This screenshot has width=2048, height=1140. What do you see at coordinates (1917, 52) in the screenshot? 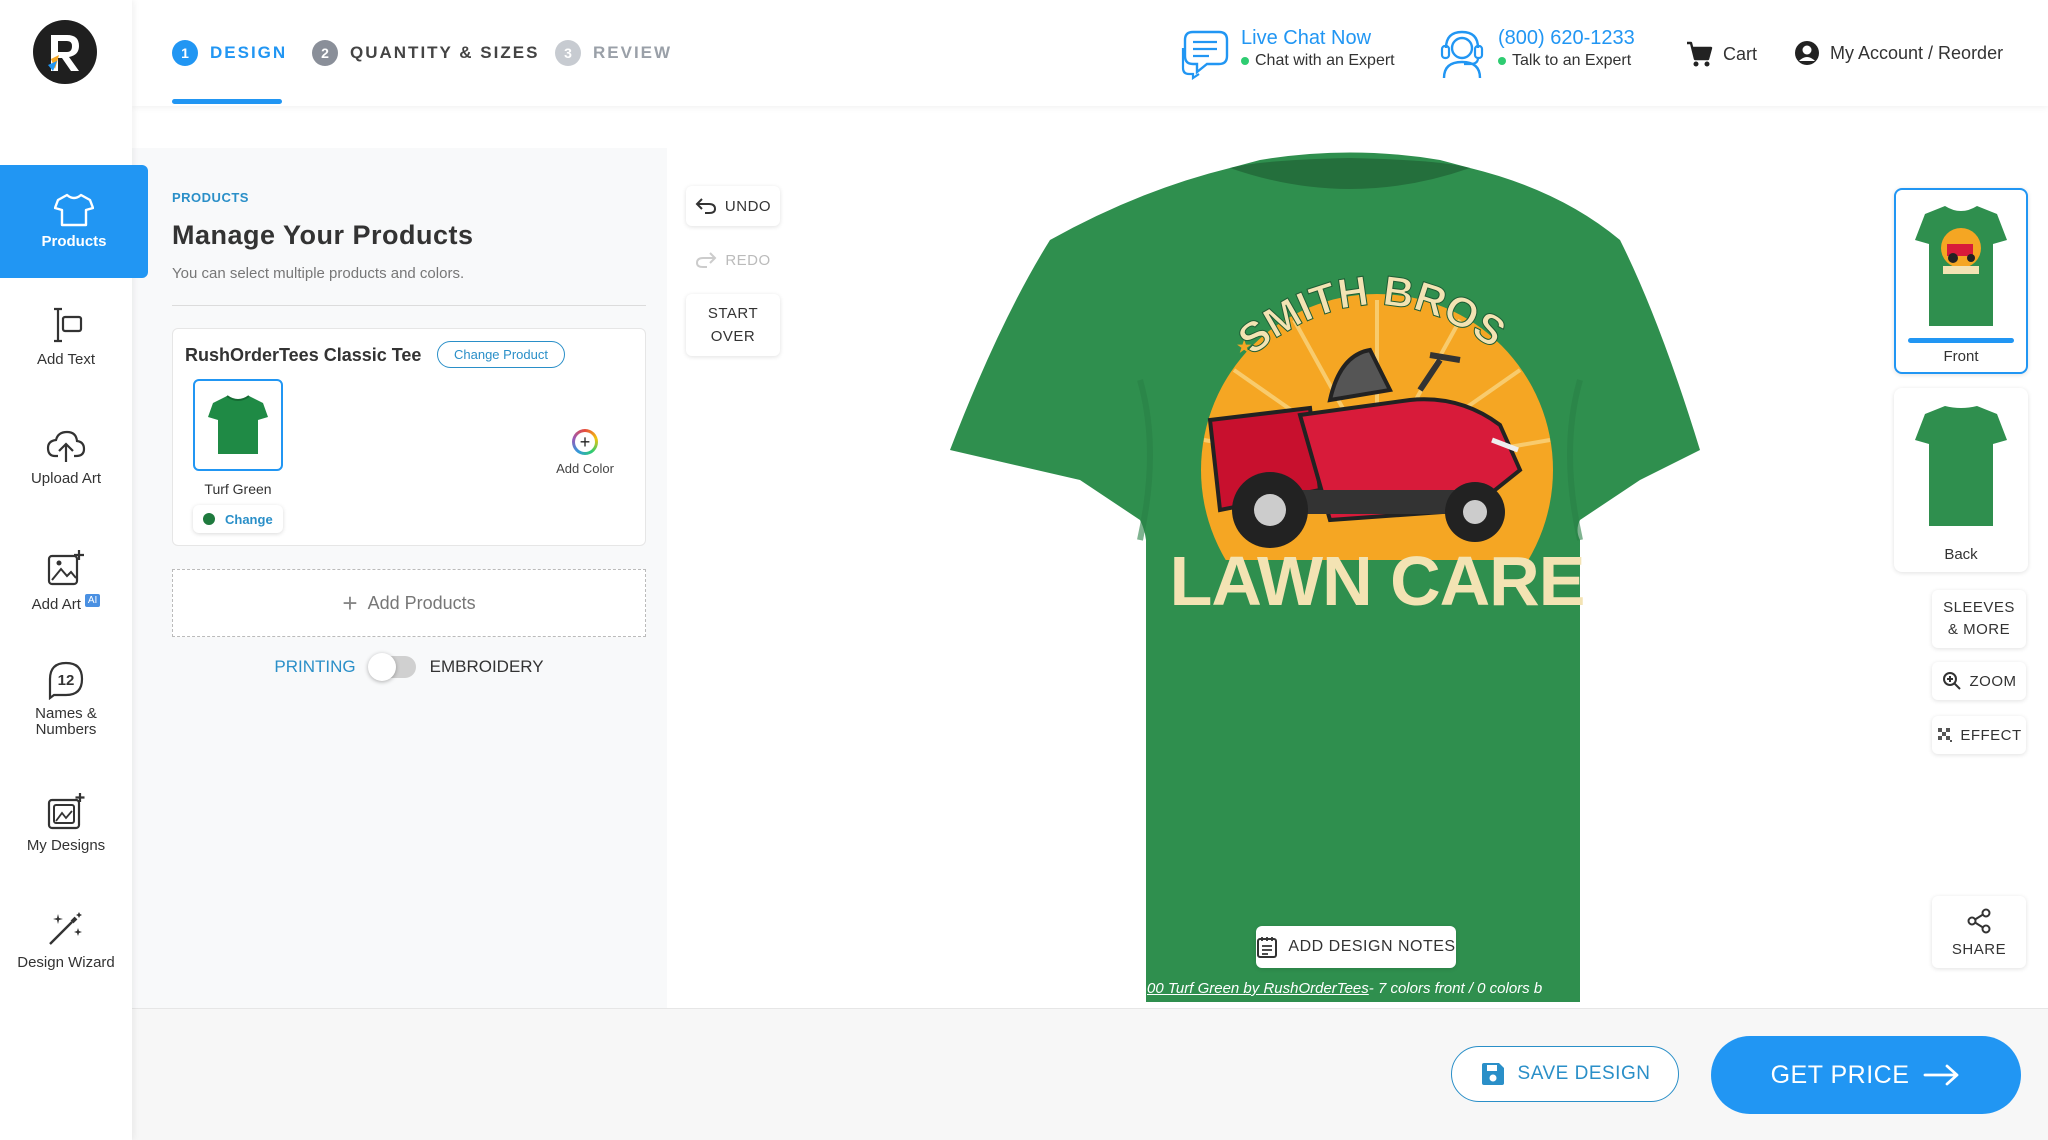
I see `account-label: My Account / Reorder` at bounding box center [1917, 52].